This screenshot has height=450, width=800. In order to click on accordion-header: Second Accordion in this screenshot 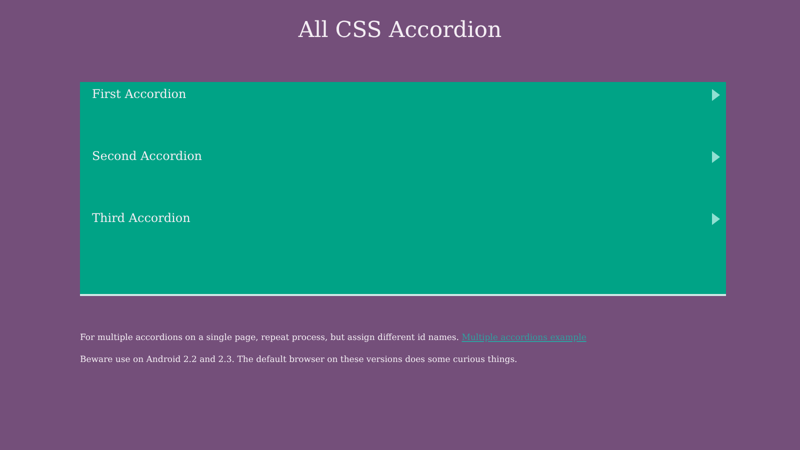, I will do `click(147, 156)`.